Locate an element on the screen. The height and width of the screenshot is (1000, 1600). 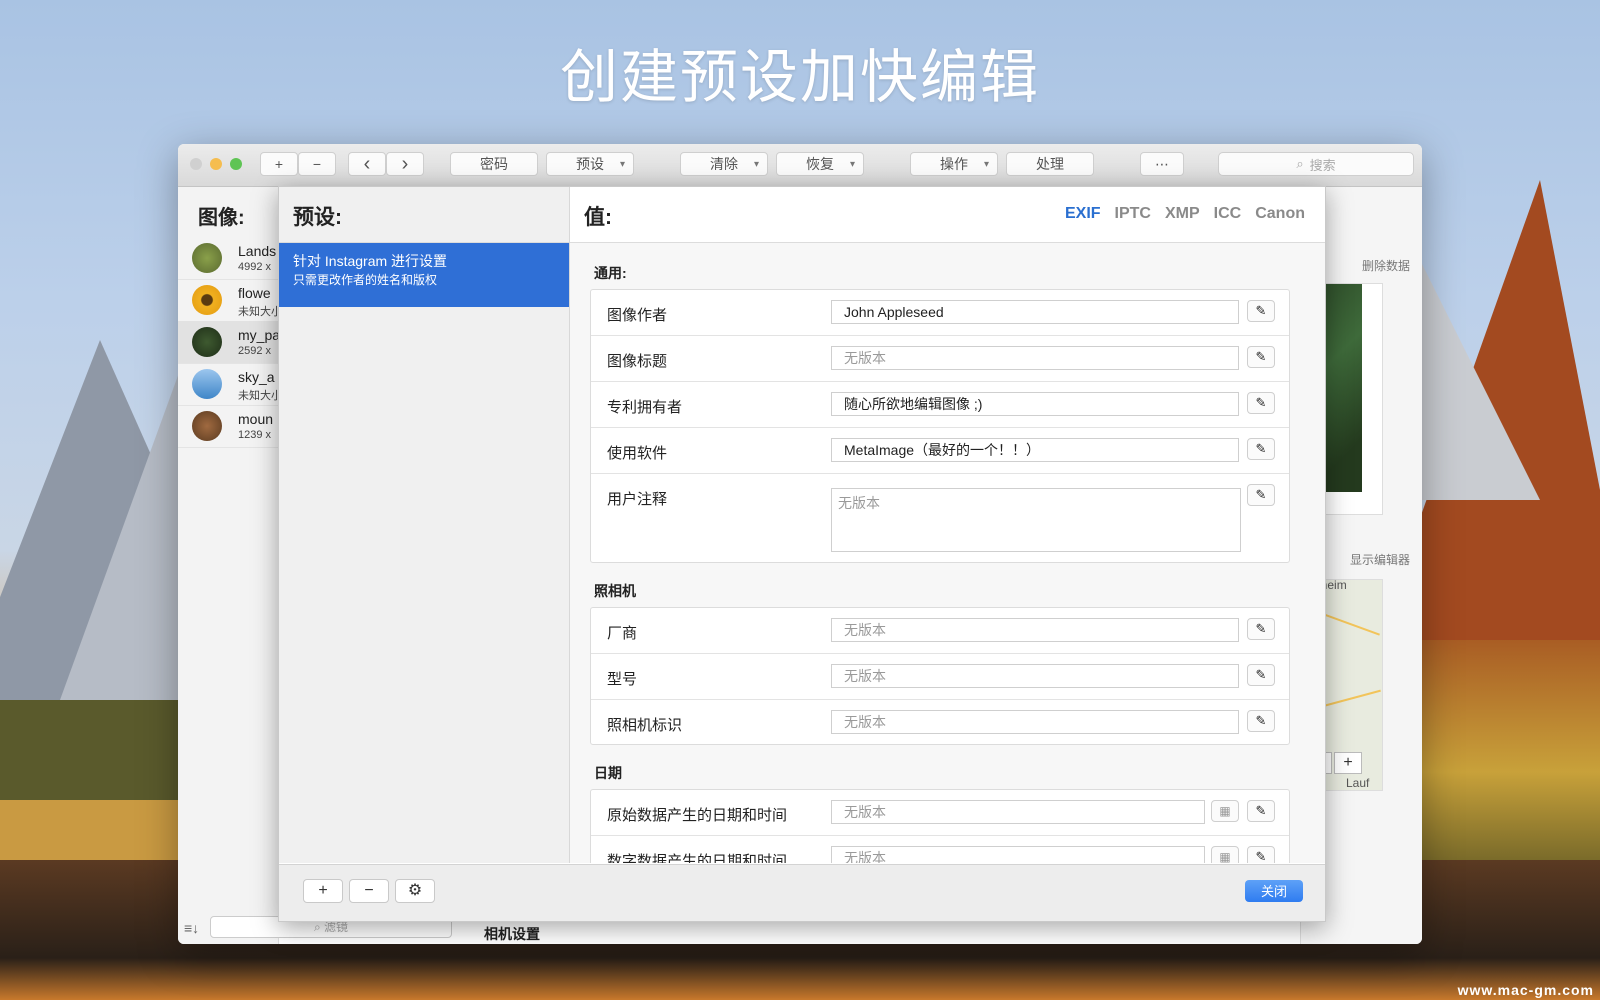
image-list-item: my_pa 2592 x is located at coordinates (228, 342).